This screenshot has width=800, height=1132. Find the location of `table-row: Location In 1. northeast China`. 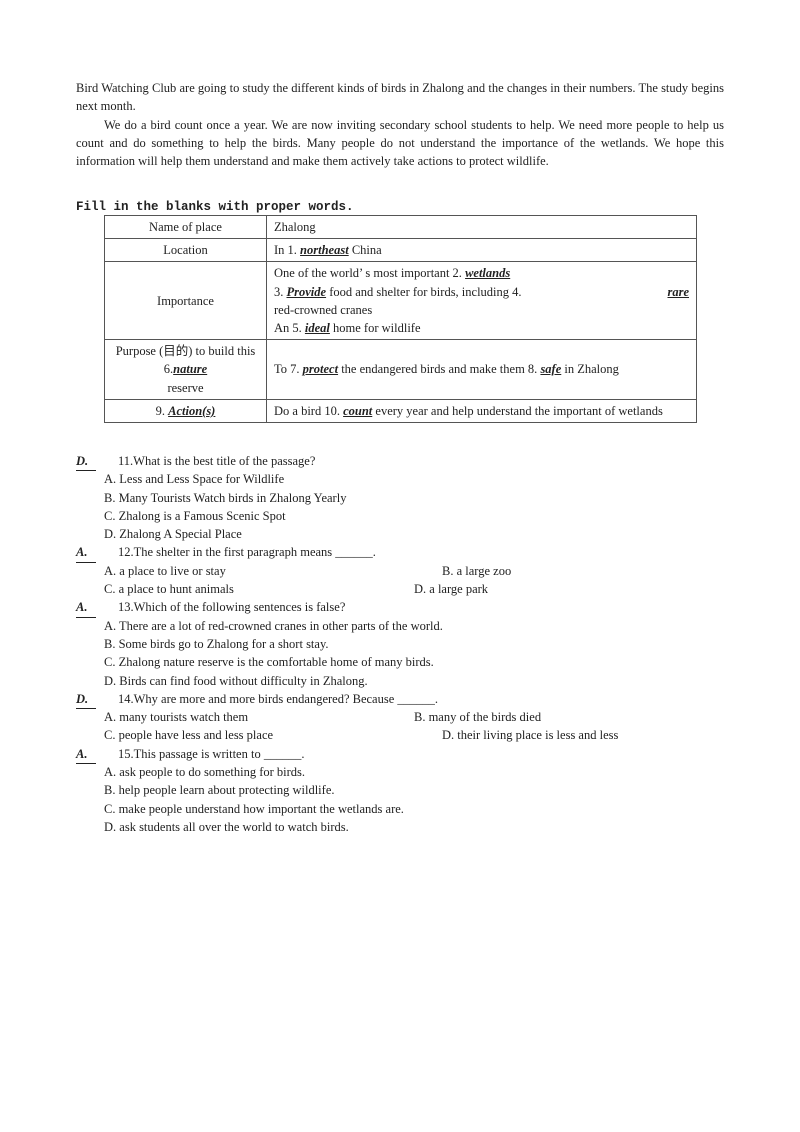

table-row: Location In 1. northeast China is located at coordinates (400, 250).